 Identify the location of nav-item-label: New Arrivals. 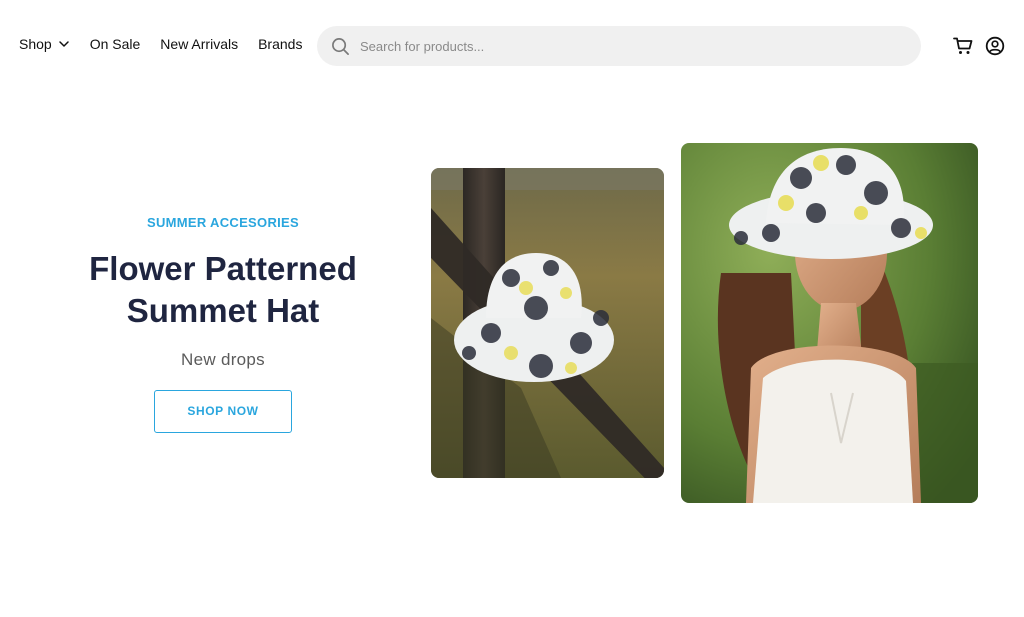
(199, 44).